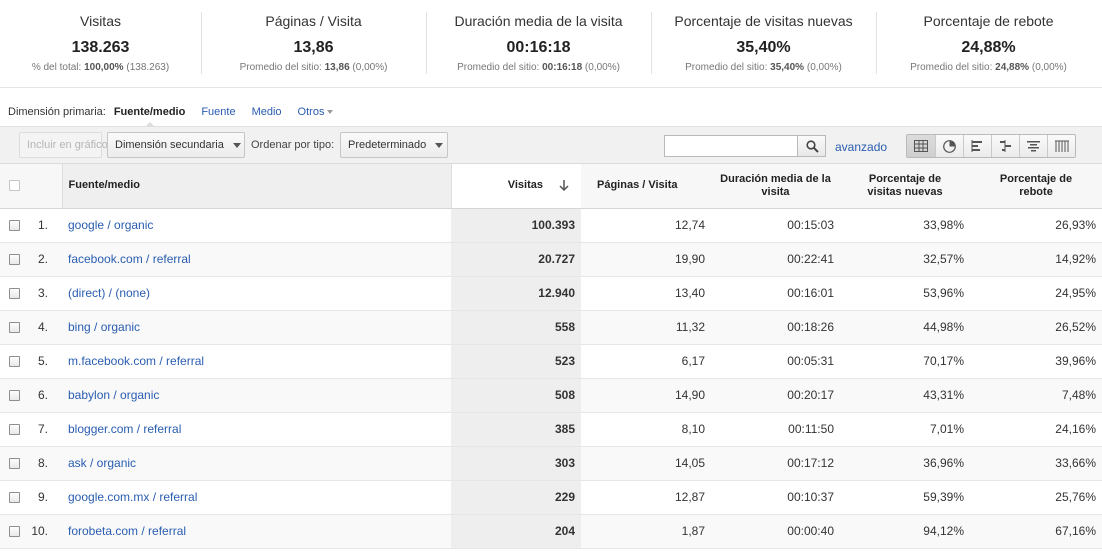 This screenshot has height=554, width=1102. I want to click on source-medium-link: forobeta.com / referral, so click(127, 531).